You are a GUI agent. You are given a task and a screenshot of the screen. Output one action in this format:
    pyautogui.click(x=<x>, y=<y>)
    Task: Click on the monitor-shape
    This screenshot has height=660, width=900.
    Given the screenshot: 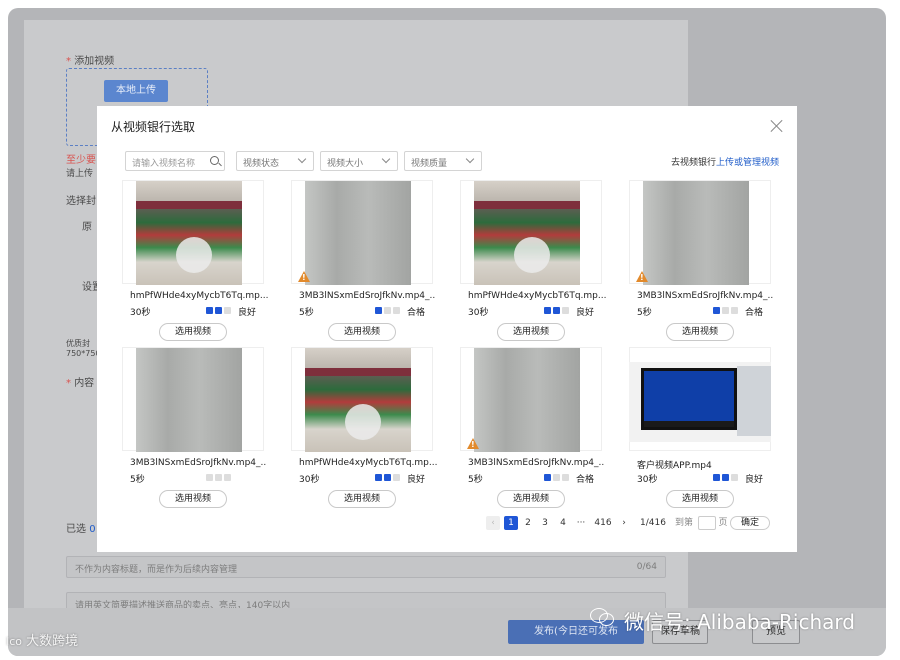 What is the action you would take?
    pyautogui.click(x=689, y=399)
    